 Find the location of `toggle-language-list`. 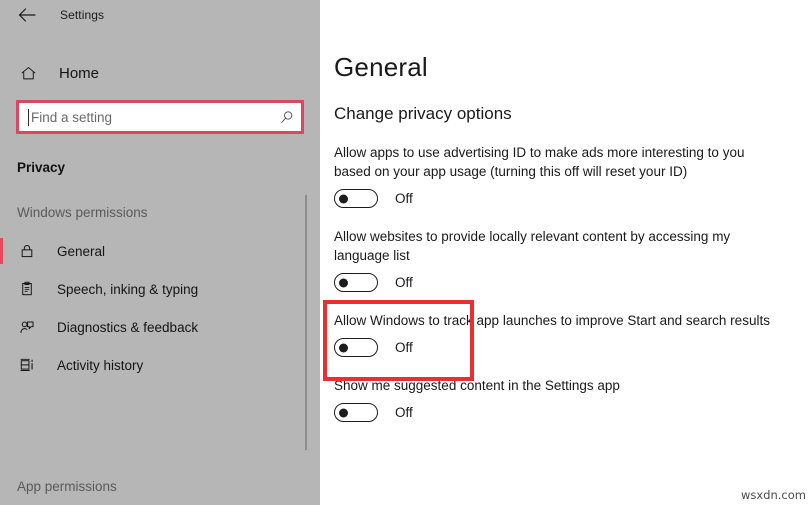

toggle-language-list is located at coordinates (356, 282).